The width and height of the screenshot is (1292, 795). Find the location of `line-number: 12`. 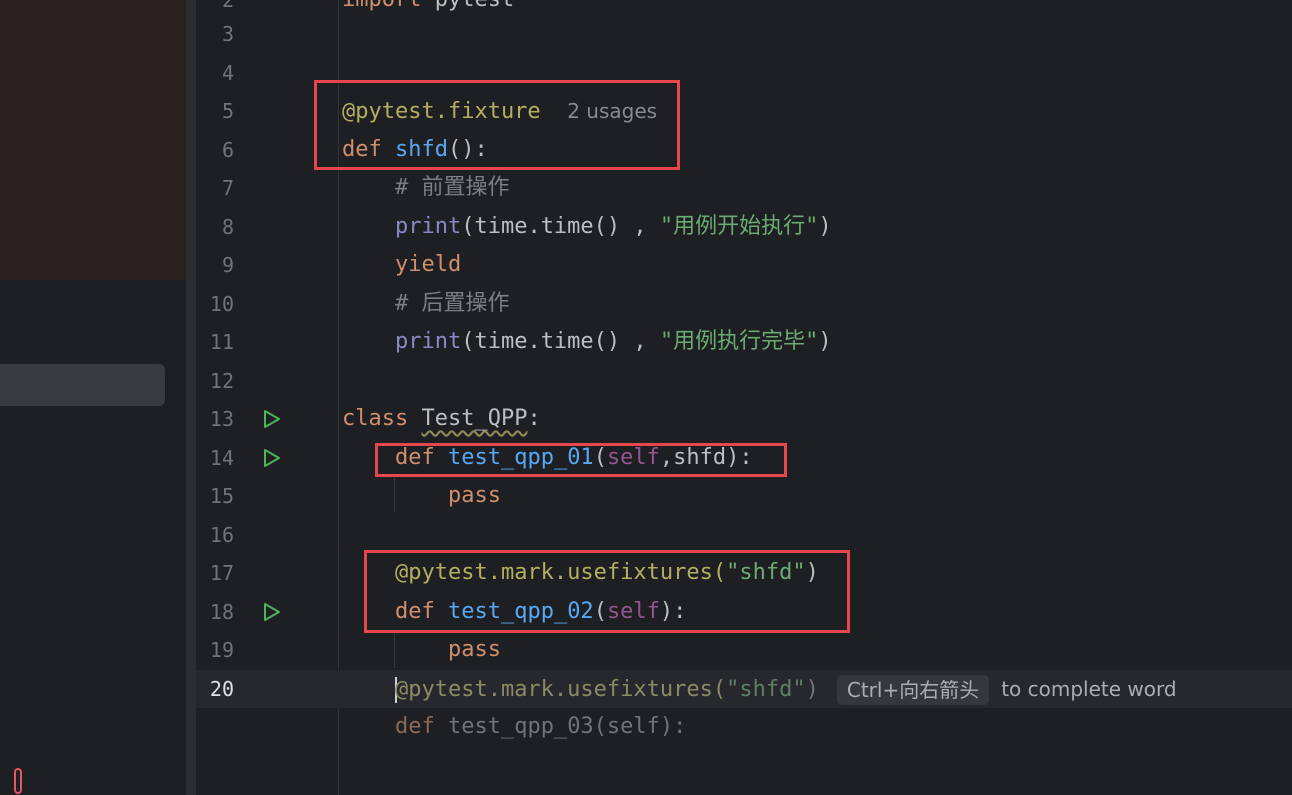

line-number: 12 is located at coordinates (221, 381).